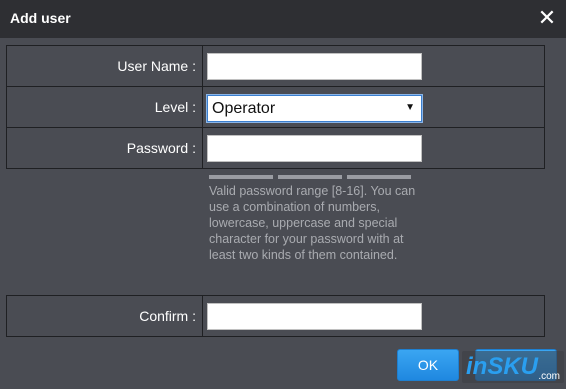 This screenshot has width=566, height=389. Describe the element at coordinates (40, 18) in the screenshot. I see `dialog-title: Add user` at that location.